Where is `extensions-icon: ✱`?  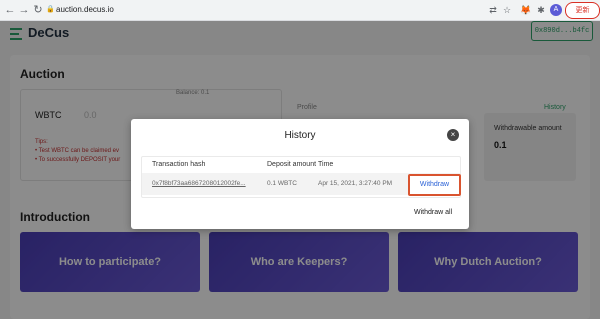 extensions-icon: ✱ is located at coordinates (541, 10).